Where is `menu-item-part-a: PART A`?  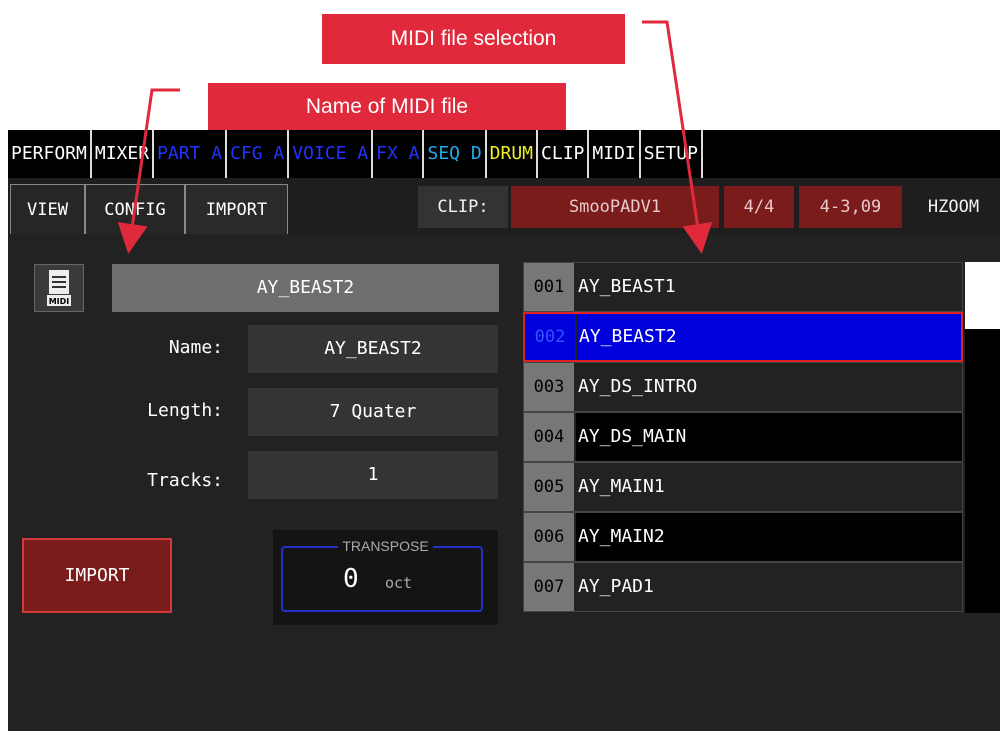
menu-item-part-a: PART A is located at coordinates (191, 154).